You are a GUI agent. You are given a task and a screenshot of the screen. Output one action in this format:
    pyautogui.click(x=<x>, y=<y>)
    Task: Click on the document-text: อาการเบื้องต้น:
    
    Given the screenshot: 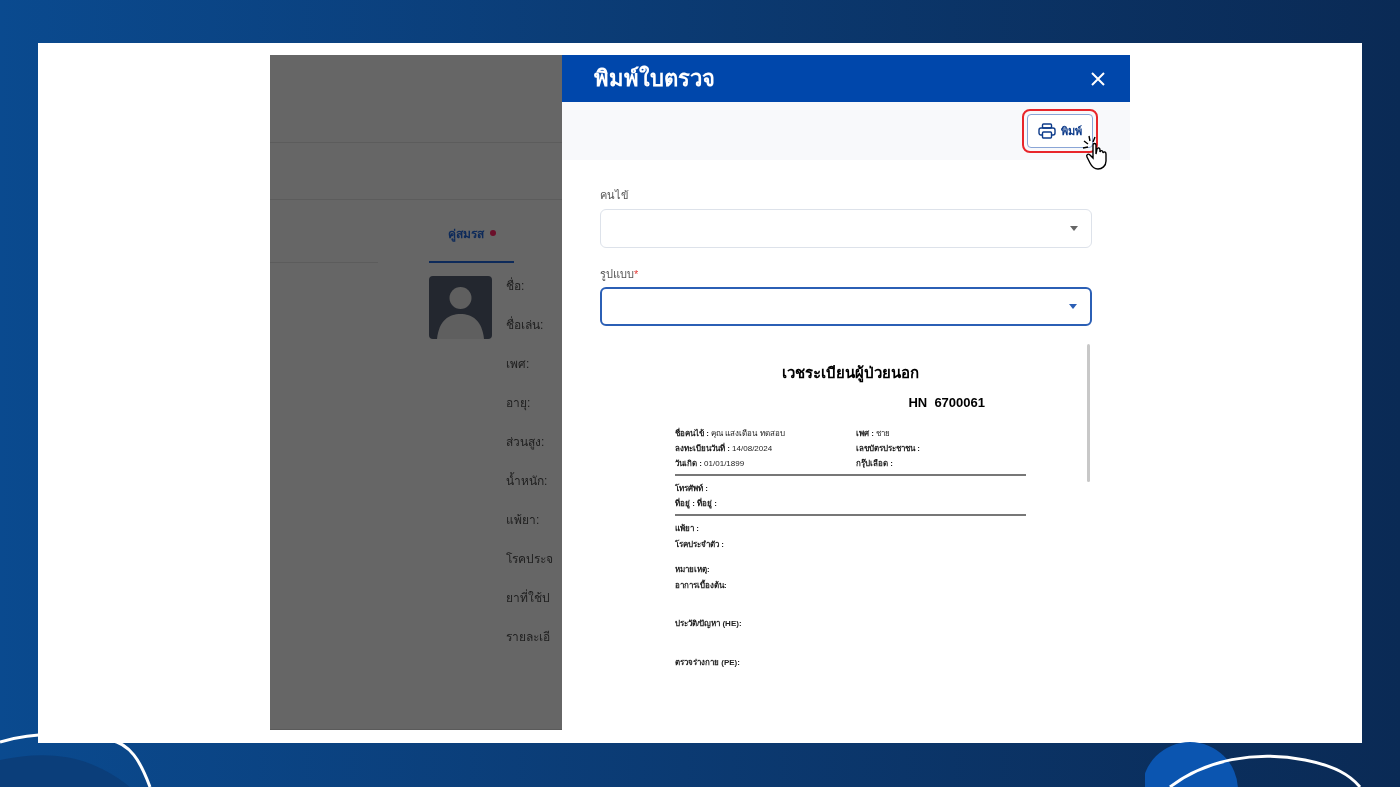 What is the action you would take?
    pyautogui.click(x=701, y=585)
    